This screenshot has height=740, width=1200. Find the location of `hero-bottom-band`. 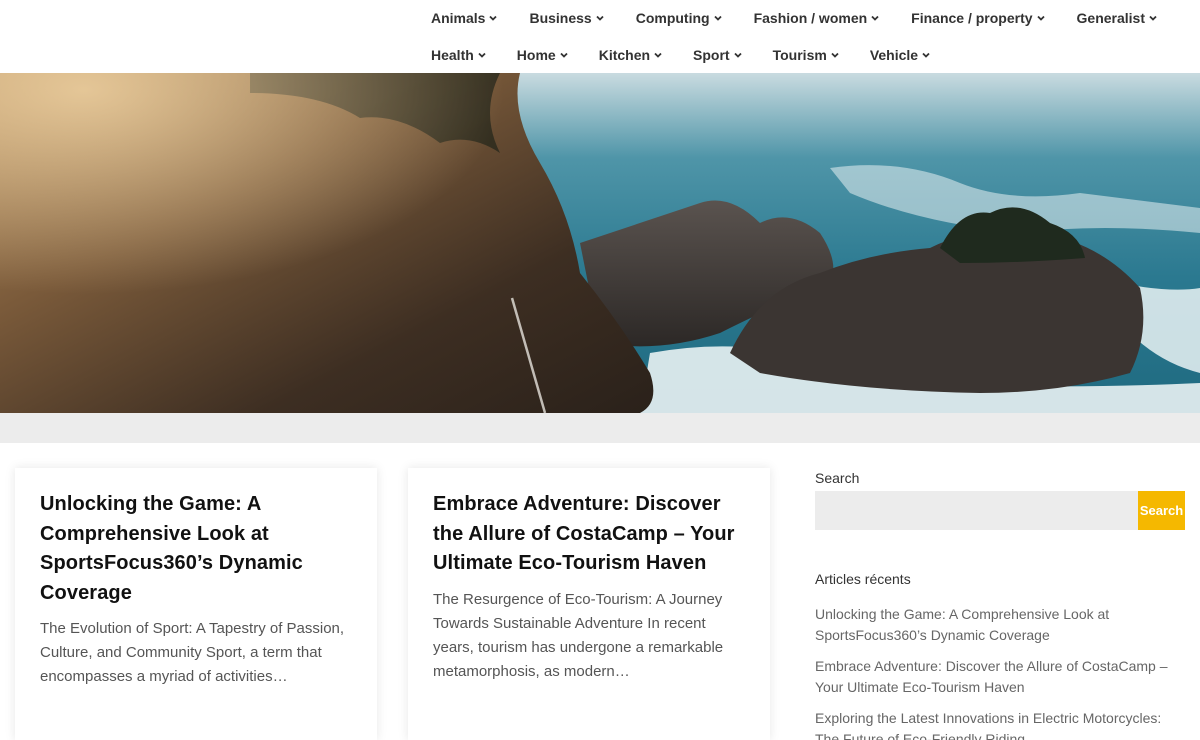

hero-bottom-band is located at coordinates (600, 428).